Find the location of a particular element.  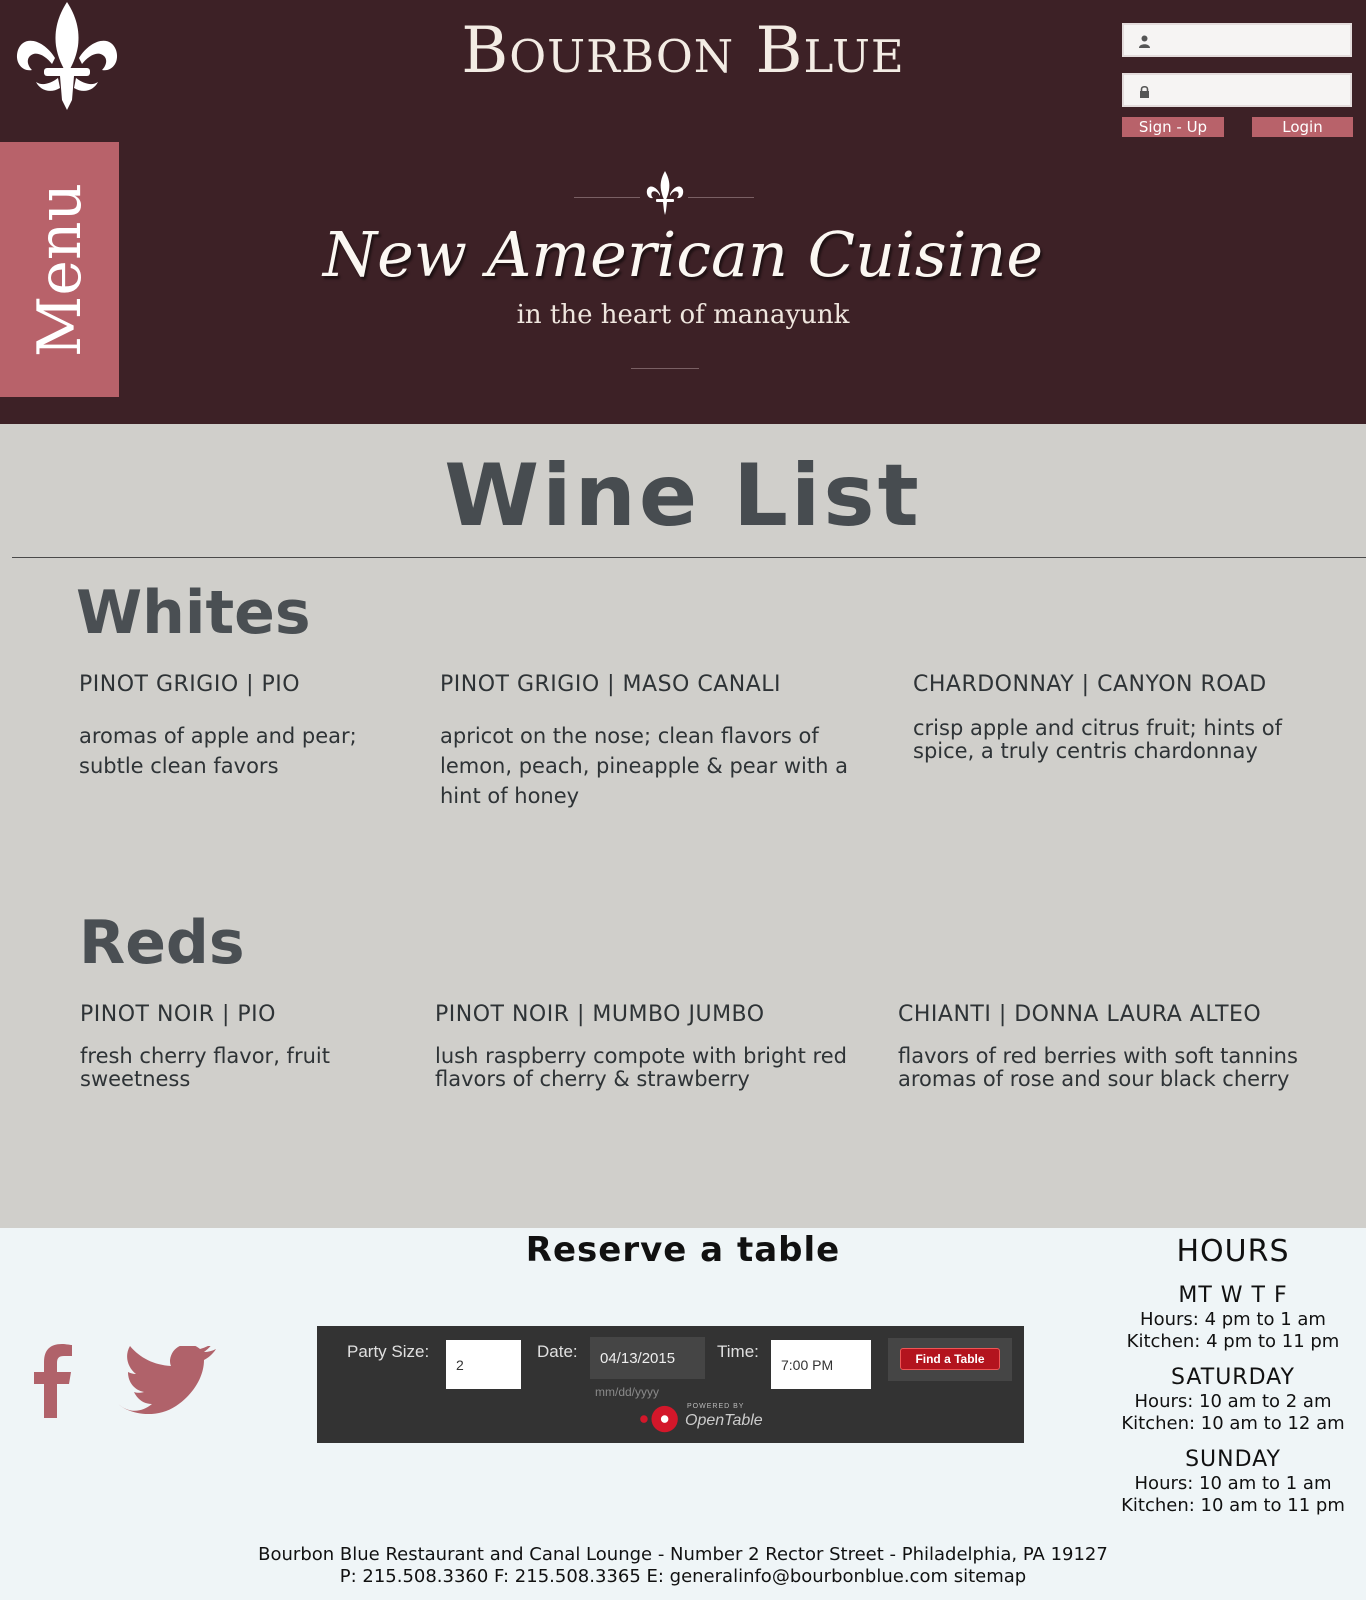

opentable-icon is located at coordinates (659, 1419).